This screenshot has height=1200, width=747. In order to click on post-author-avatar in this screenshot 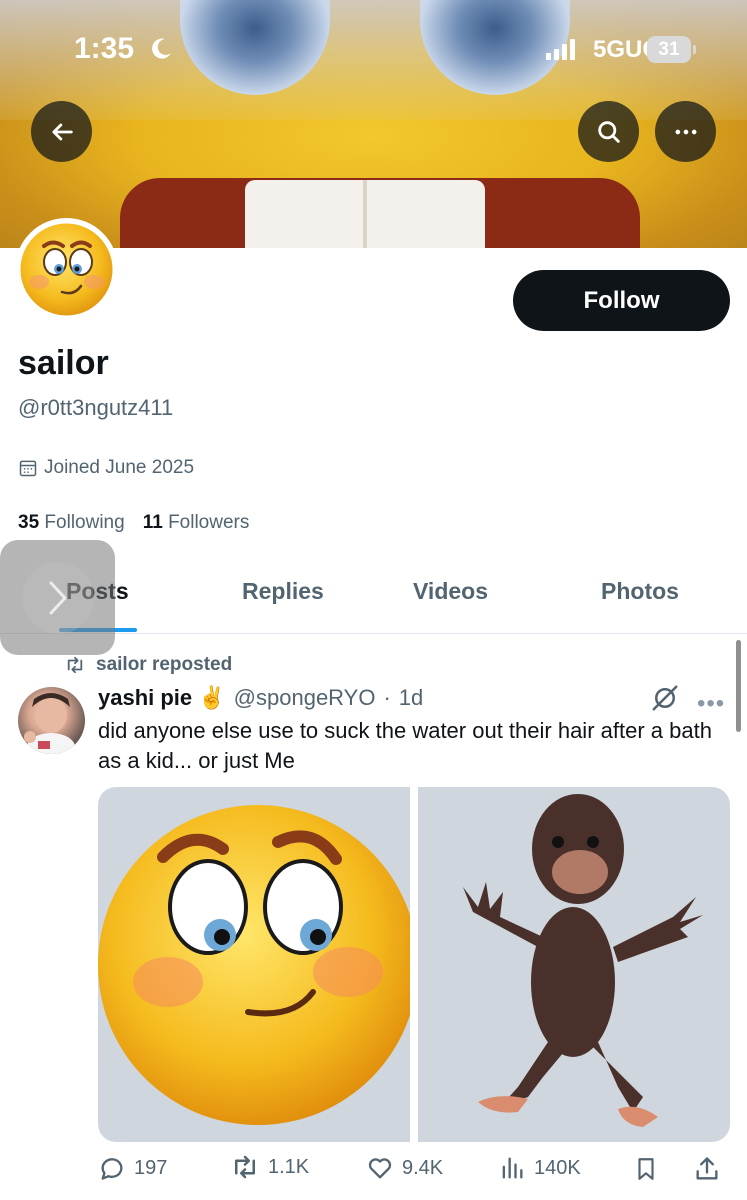, I will do `click(51, 720)`.